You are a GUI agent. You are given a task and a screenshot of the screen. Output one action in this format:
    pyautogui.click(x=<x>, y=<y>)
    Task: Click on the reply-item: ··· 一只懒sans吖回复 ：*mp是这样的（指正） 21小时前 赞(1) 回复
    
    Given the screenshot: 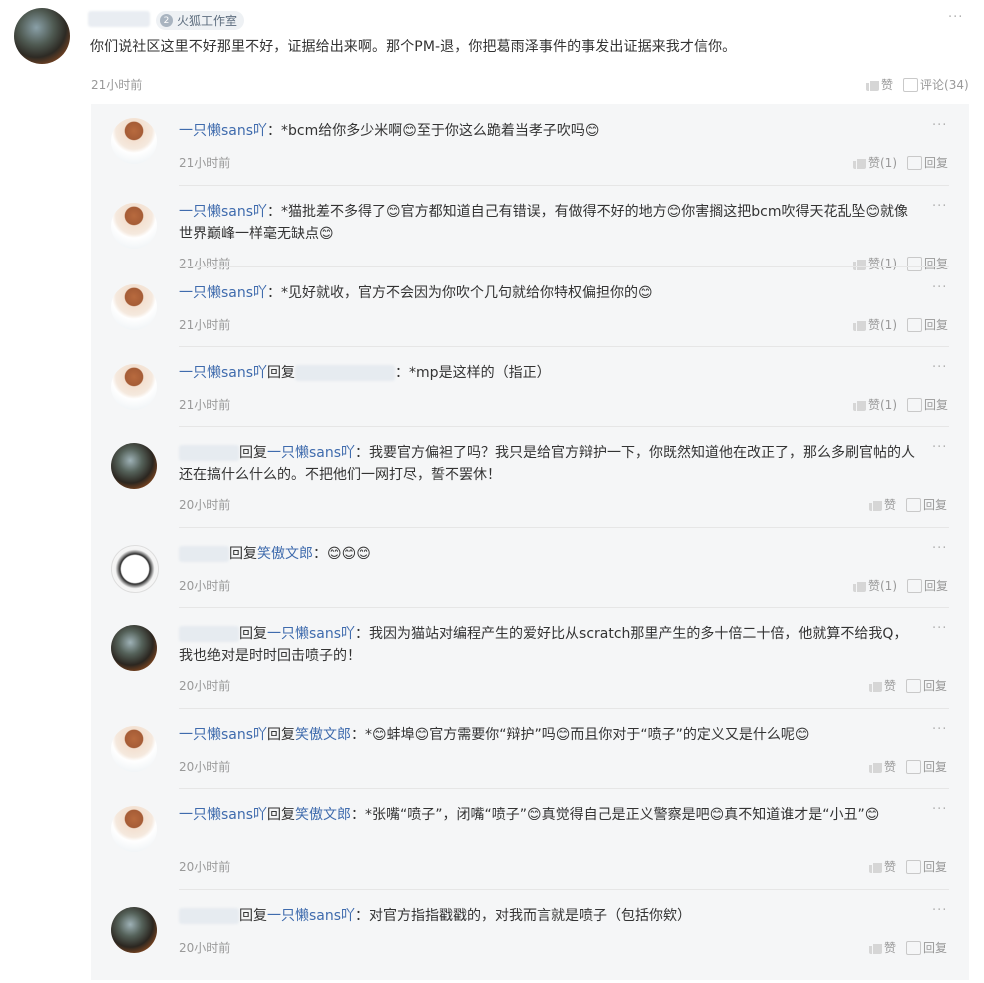 What is the action you would take?
    pyautogui.click(x=530, y=400)
    